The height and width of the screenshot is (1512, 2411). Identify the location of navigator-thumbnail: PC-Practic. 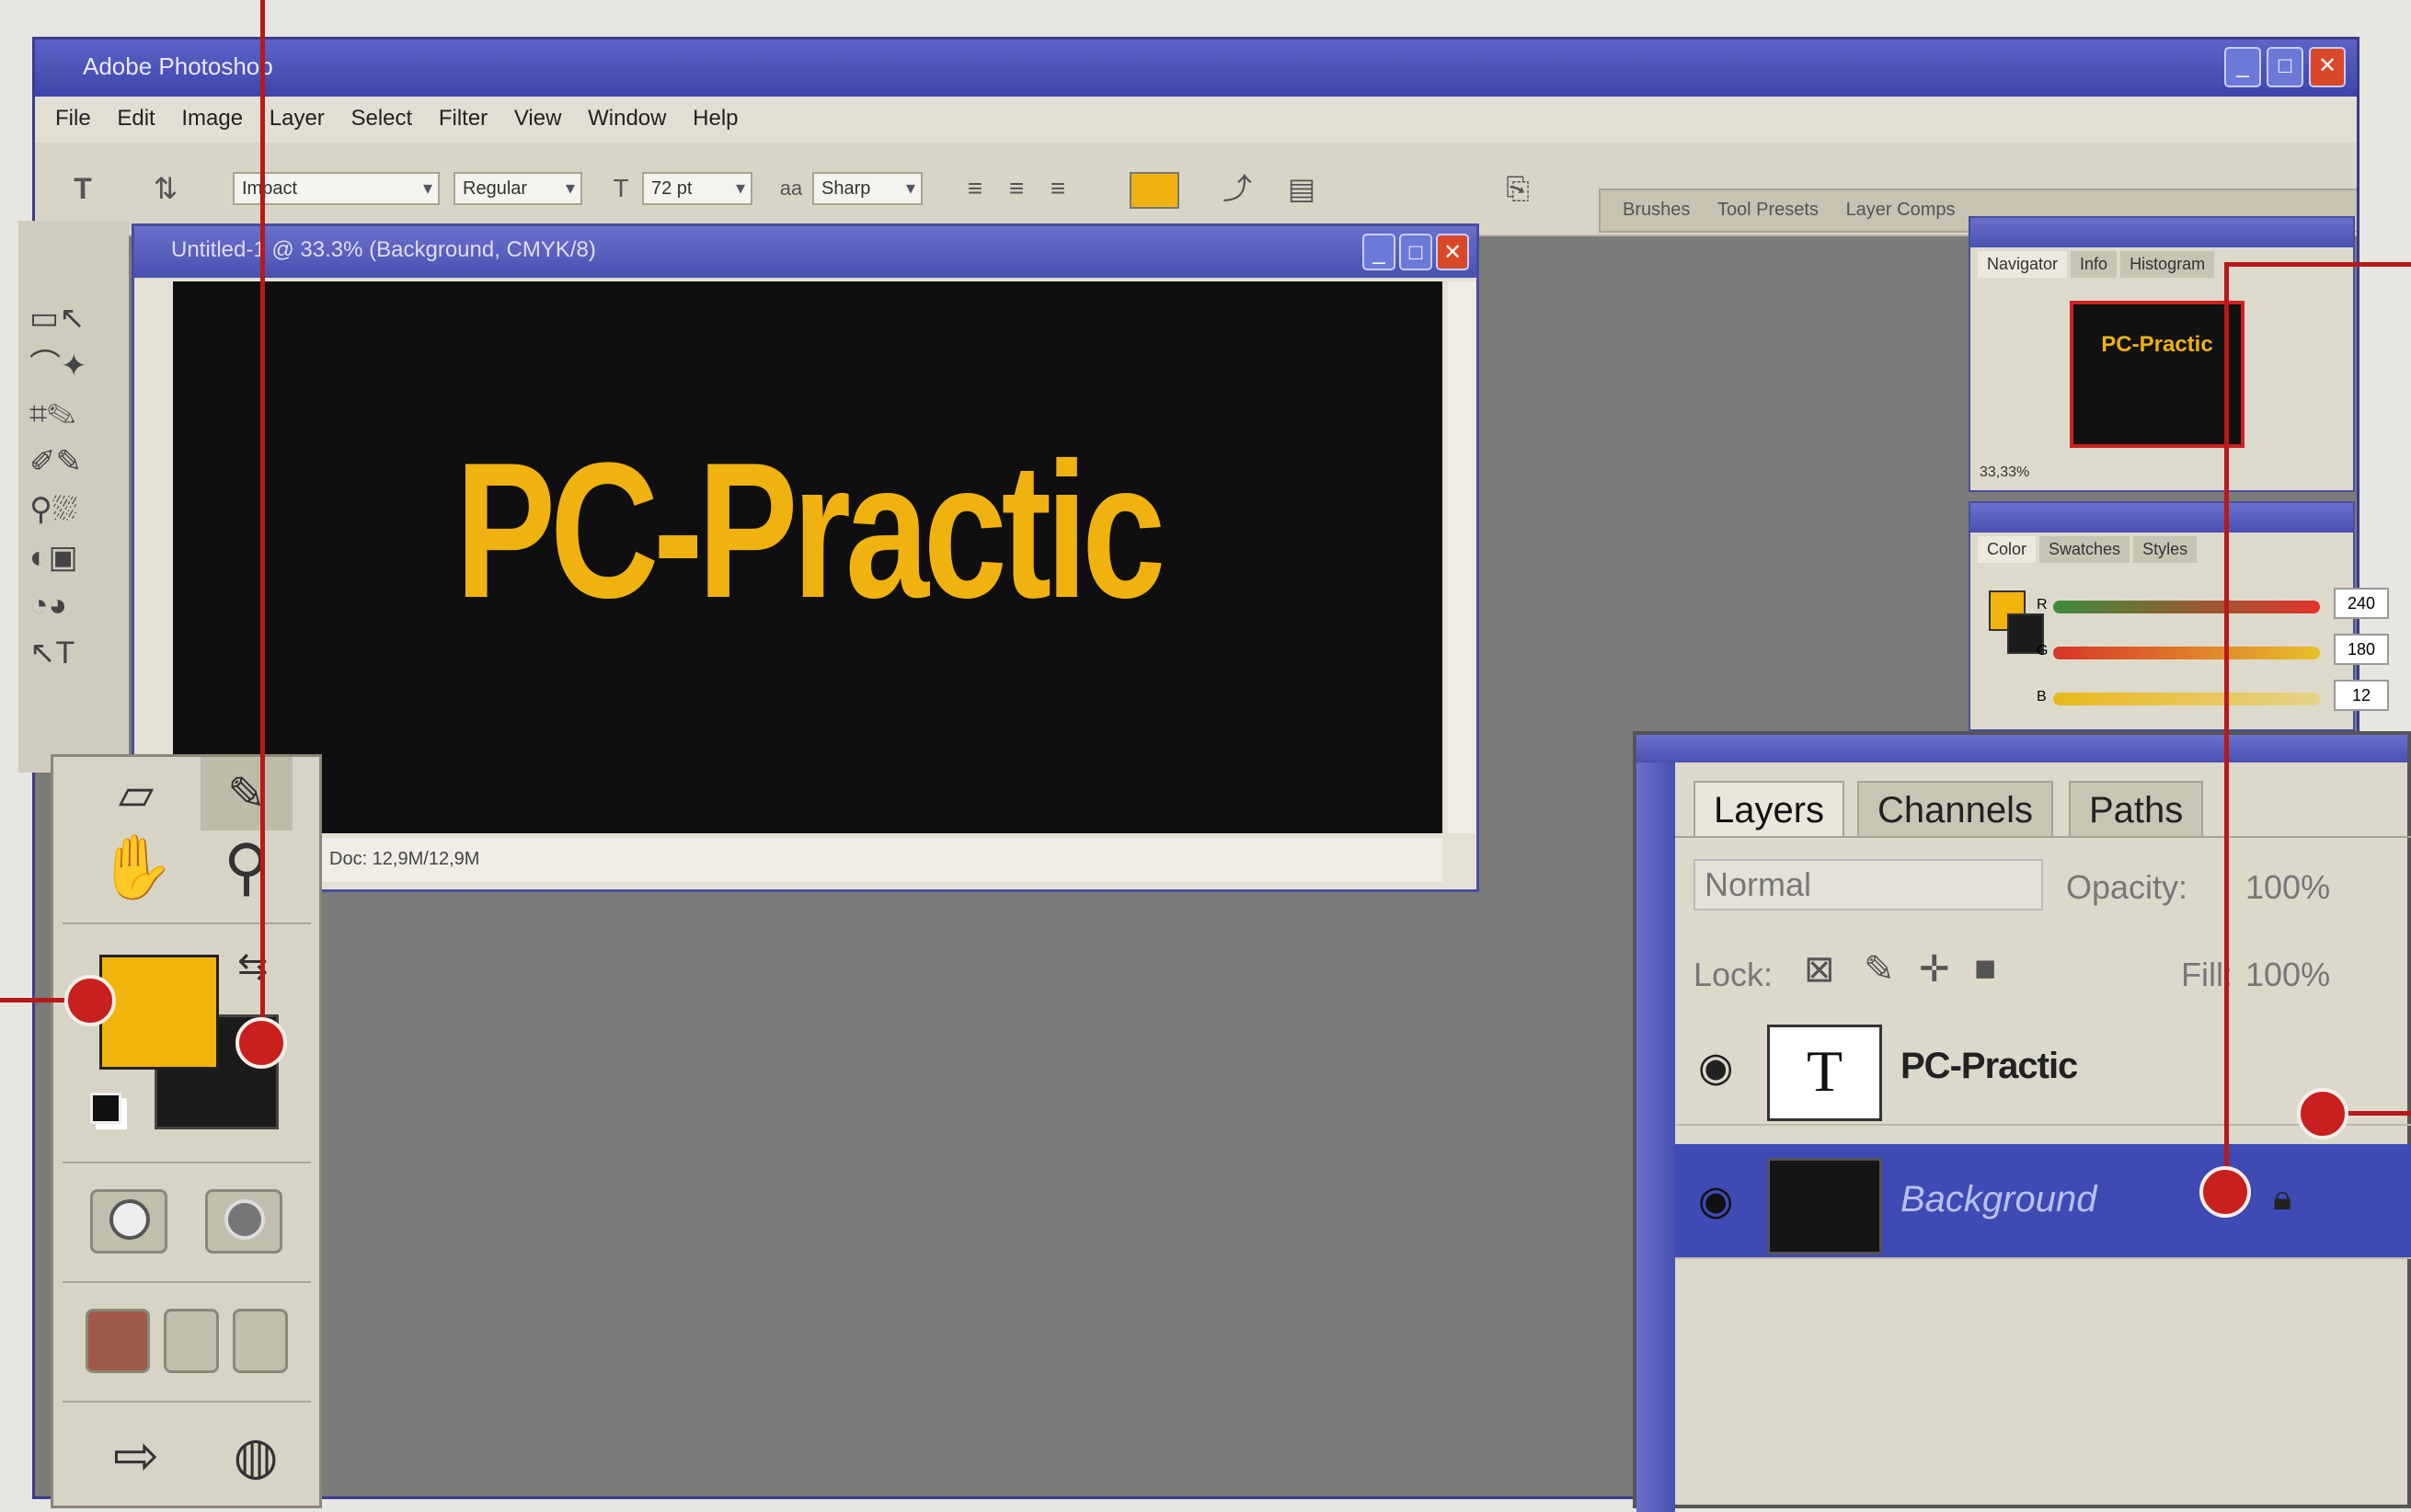
(2157, 374).